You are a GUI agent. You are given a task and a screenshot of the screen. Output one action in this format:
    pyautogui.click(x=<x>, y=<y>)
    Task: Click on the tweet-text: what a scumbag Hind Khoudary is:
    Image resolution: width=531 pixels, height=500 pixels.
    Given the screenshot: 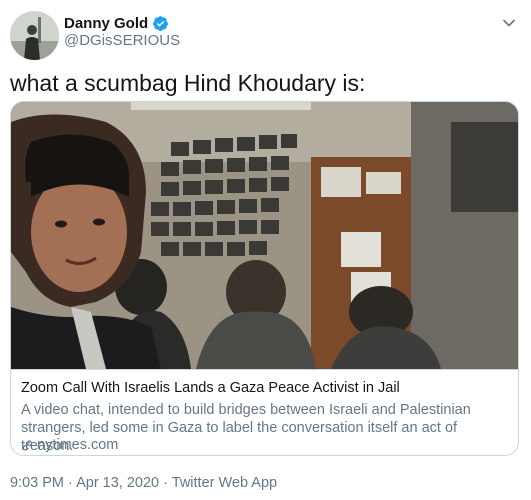 What is the action you would take?
    pyautogui.click(x=188, y=83)
    